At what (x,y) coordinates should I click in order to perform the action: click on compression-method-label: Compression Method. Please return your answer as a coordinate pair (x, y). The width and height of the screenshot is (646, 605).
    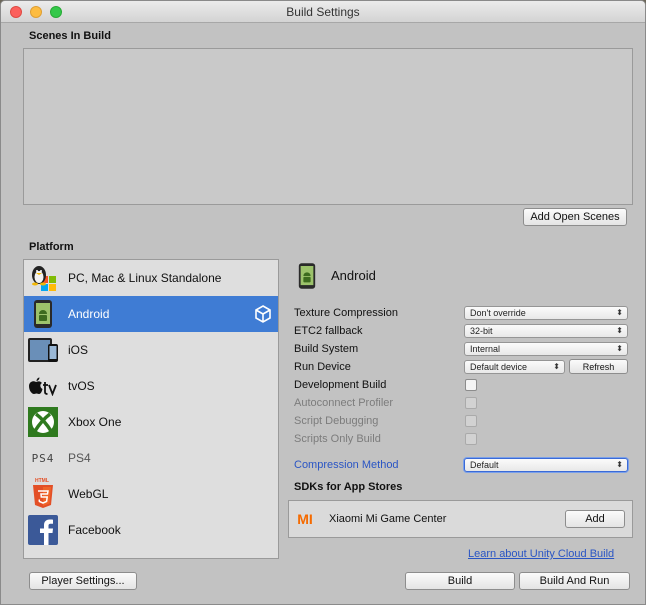
    Looking at the image, I should click on (346, 465).